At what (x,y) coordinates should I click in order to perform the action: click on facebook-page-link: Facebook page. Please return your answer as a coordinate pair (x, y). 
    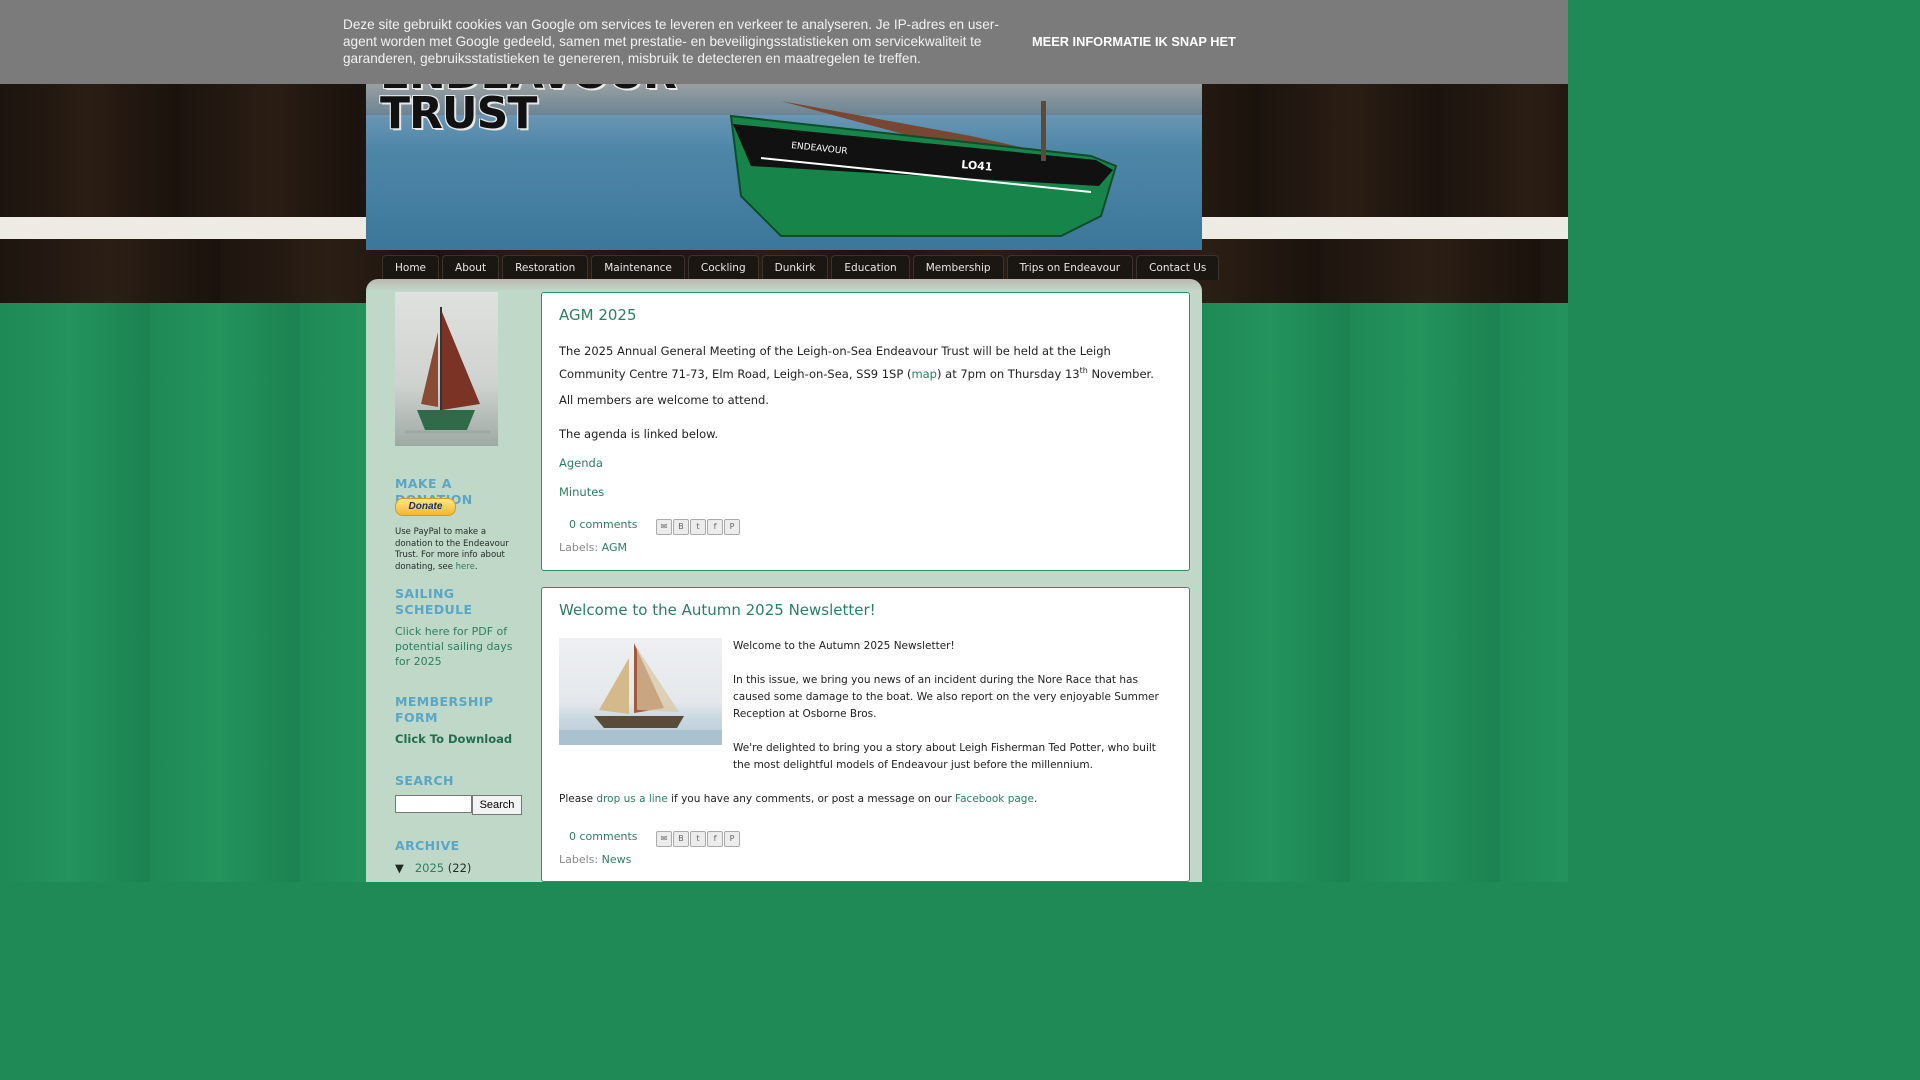
    Looking at the image, I should click on (994, 799).